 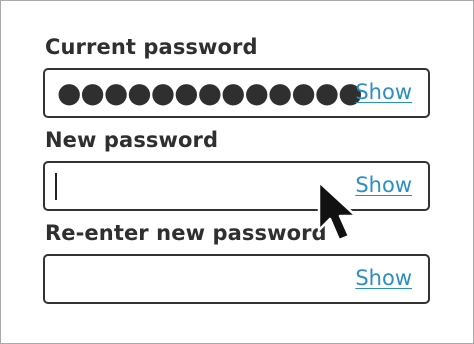 What do you see at coordinates (56, 186) in the screenshot?
I see `text-caret` at bounding box center [56, 186].